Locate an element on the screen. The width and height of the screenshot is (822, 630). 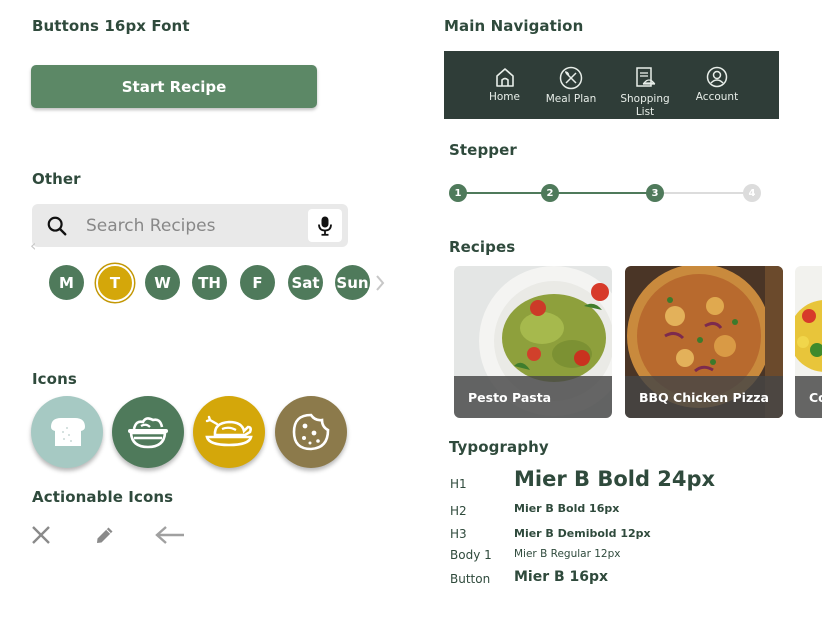
nav-item-account: Account is located at coordinates (717, 85).